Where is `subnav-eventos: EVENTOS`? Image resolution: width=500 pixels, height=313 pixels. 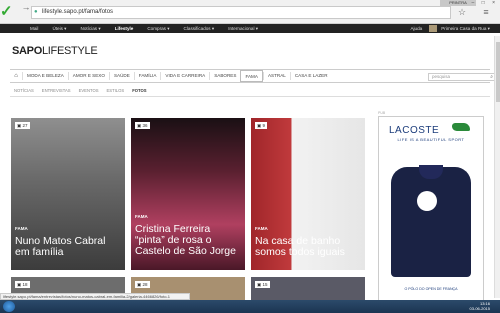 subnav-eventos: EVENTOS is located at coordinates (89, 90).